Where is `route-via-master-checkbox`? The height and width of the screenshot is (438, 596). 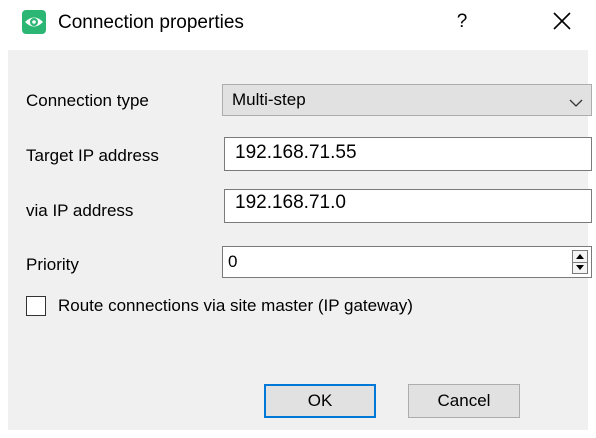 route-via-master-checkbox is located at coordinates (36, 306).